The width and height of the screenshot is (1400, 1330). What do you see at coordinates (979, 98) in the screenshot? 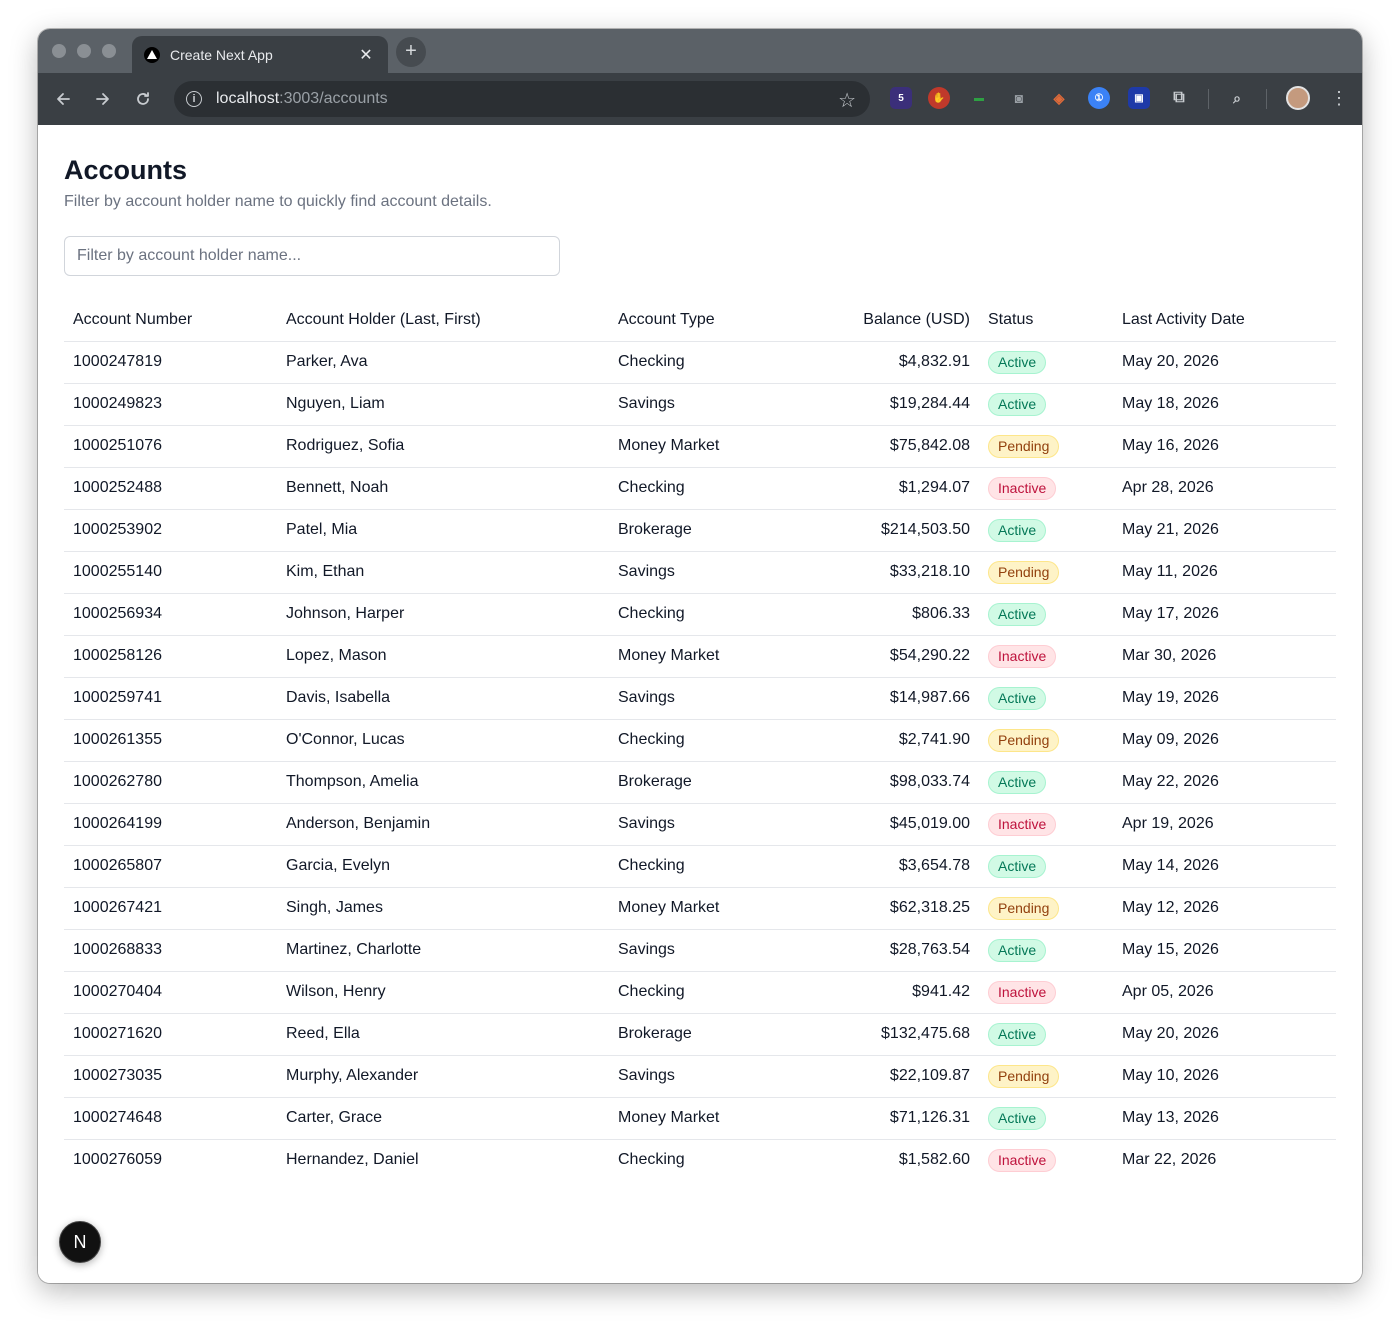
I see `green-extension-icon: ▬` at bounding box center [979, 98].